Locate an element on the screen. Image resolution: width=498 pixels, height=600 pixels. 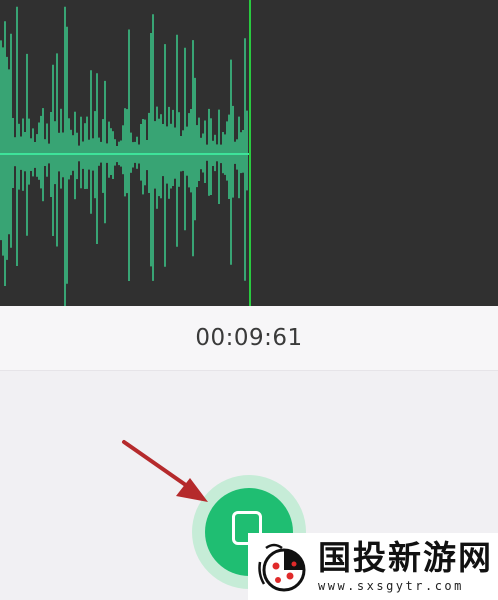
watermark-title: 国投新游网 is located at coordinates (405, 557).